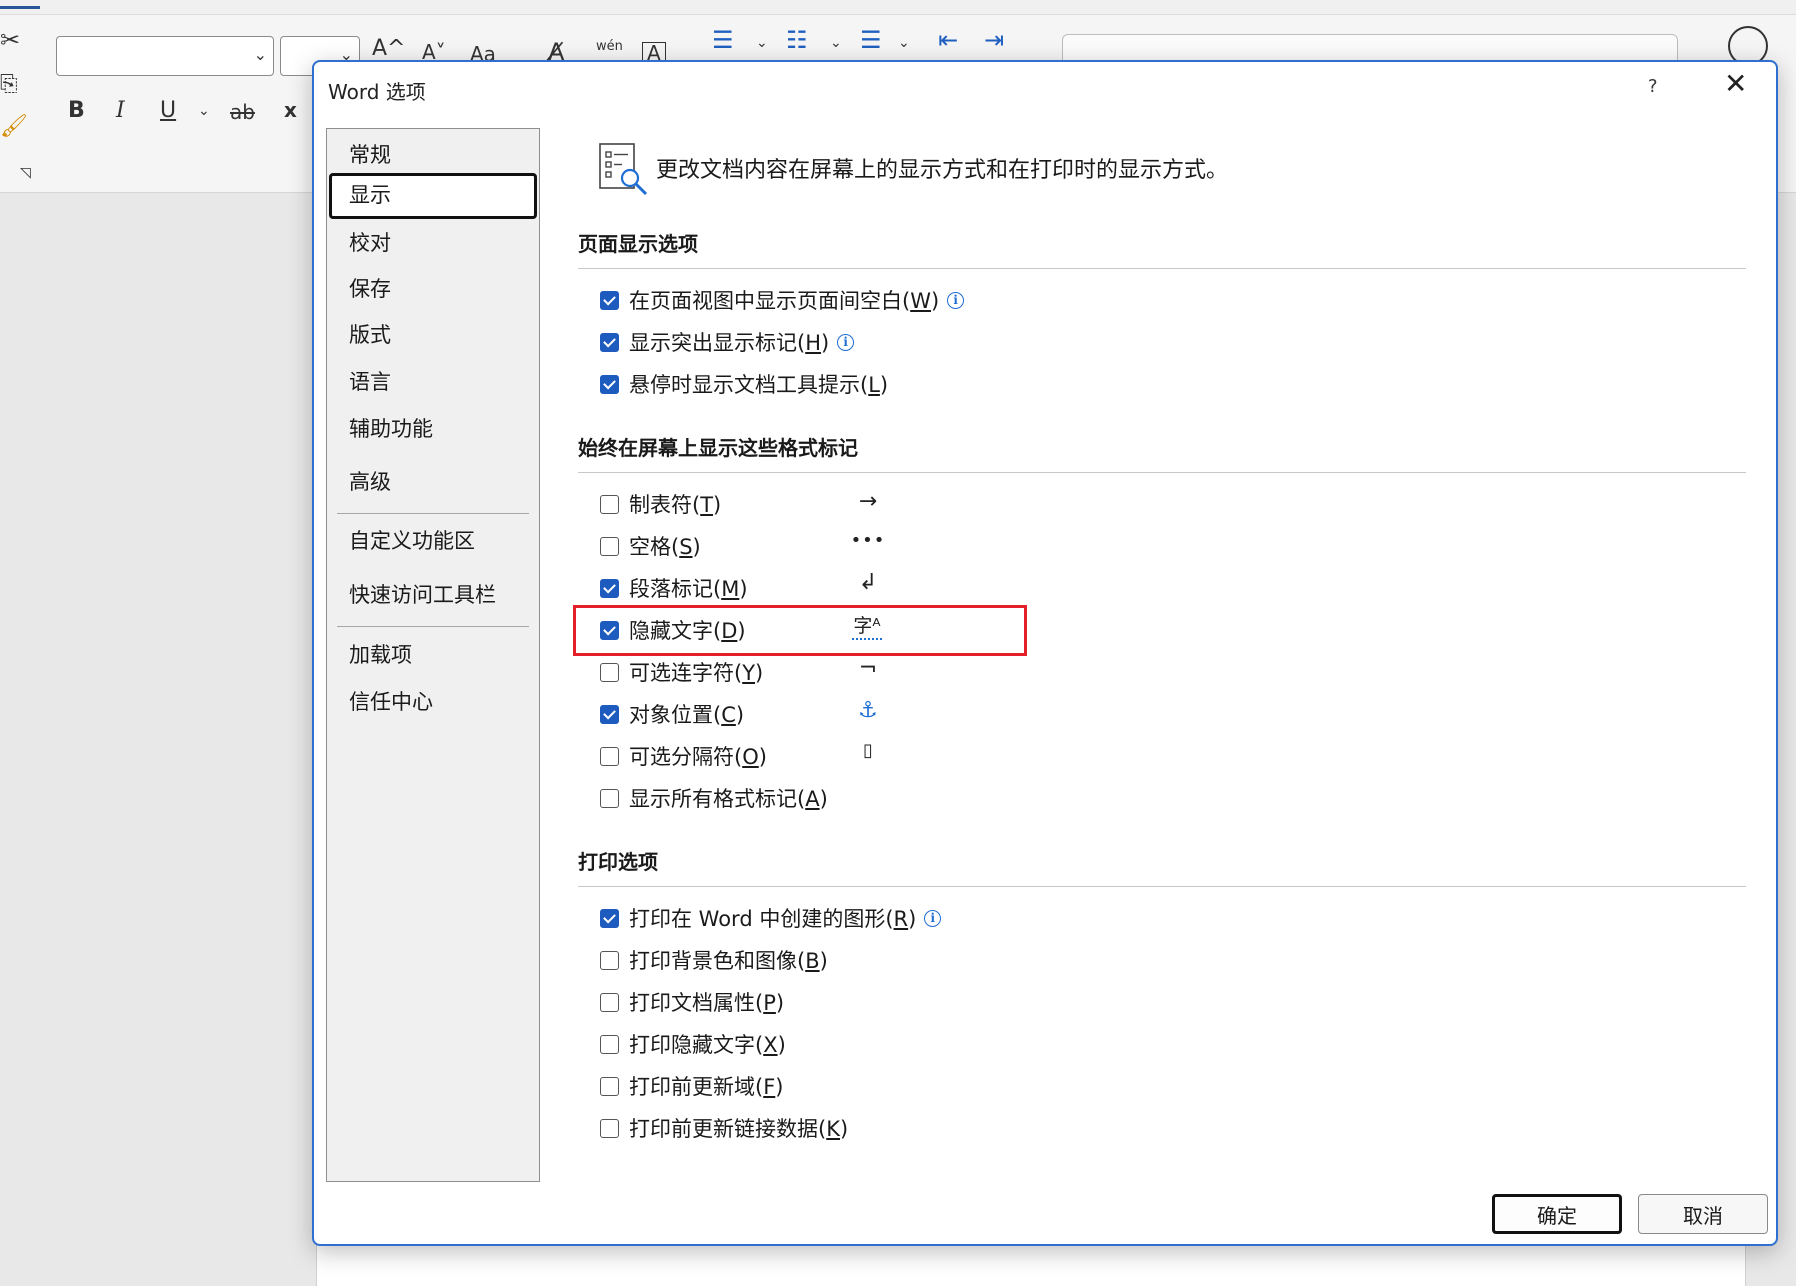 The height and width of the screenshot is (1286, 1796). Describe the element at coordinates (942, 170) in the screenshot. I see `dialog-description: 更改文档内容在屏幕上的显示方式和在打印时的显示方式。` at that location.